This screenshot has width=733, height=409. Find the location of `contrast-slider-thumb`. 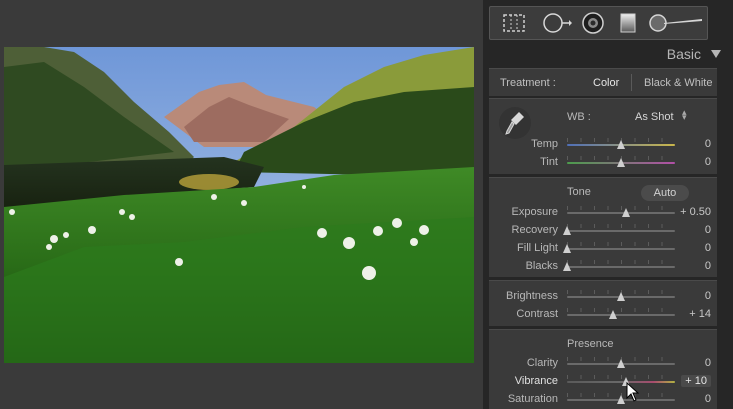

contrast-slider-thumb is located at coordinates (613, 314).